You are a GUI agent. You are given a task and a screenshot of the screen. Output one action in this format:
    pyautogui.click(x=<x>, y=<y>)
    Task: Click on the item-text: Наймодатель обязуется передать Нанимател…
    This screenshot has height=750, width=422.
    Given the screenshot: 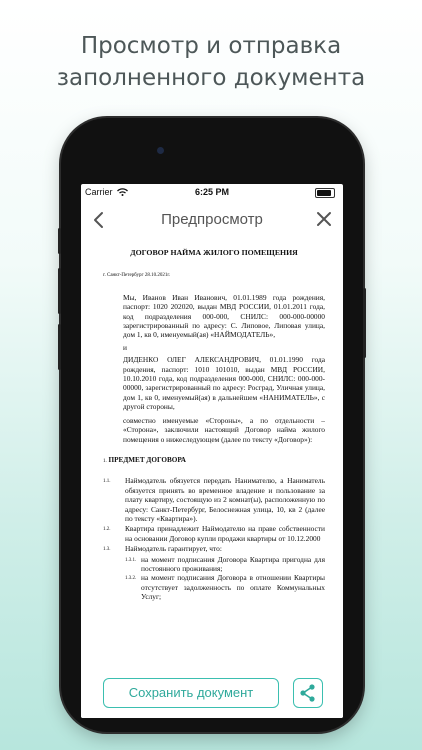 What is the action you would take?
    pyautogui.click(x=225, y=499)
    